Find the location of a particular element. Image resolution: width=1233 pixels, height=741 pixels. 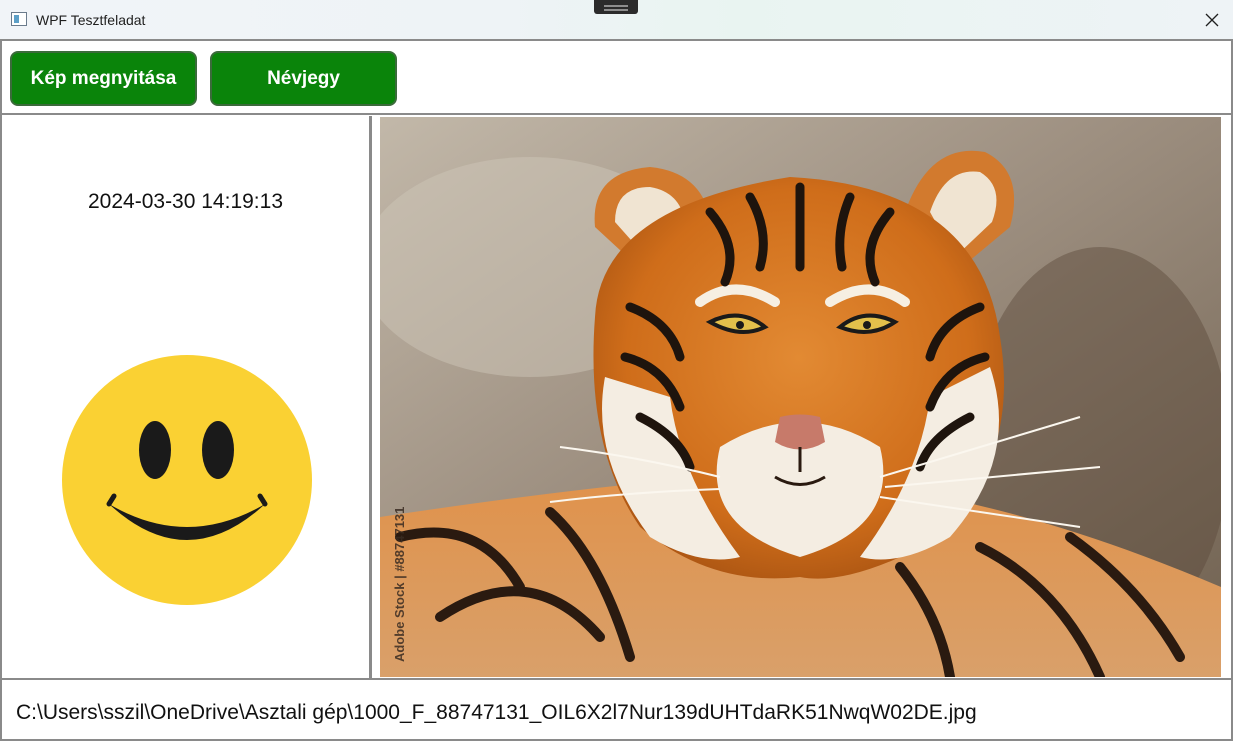

divider is located at coordinates (616, 114).